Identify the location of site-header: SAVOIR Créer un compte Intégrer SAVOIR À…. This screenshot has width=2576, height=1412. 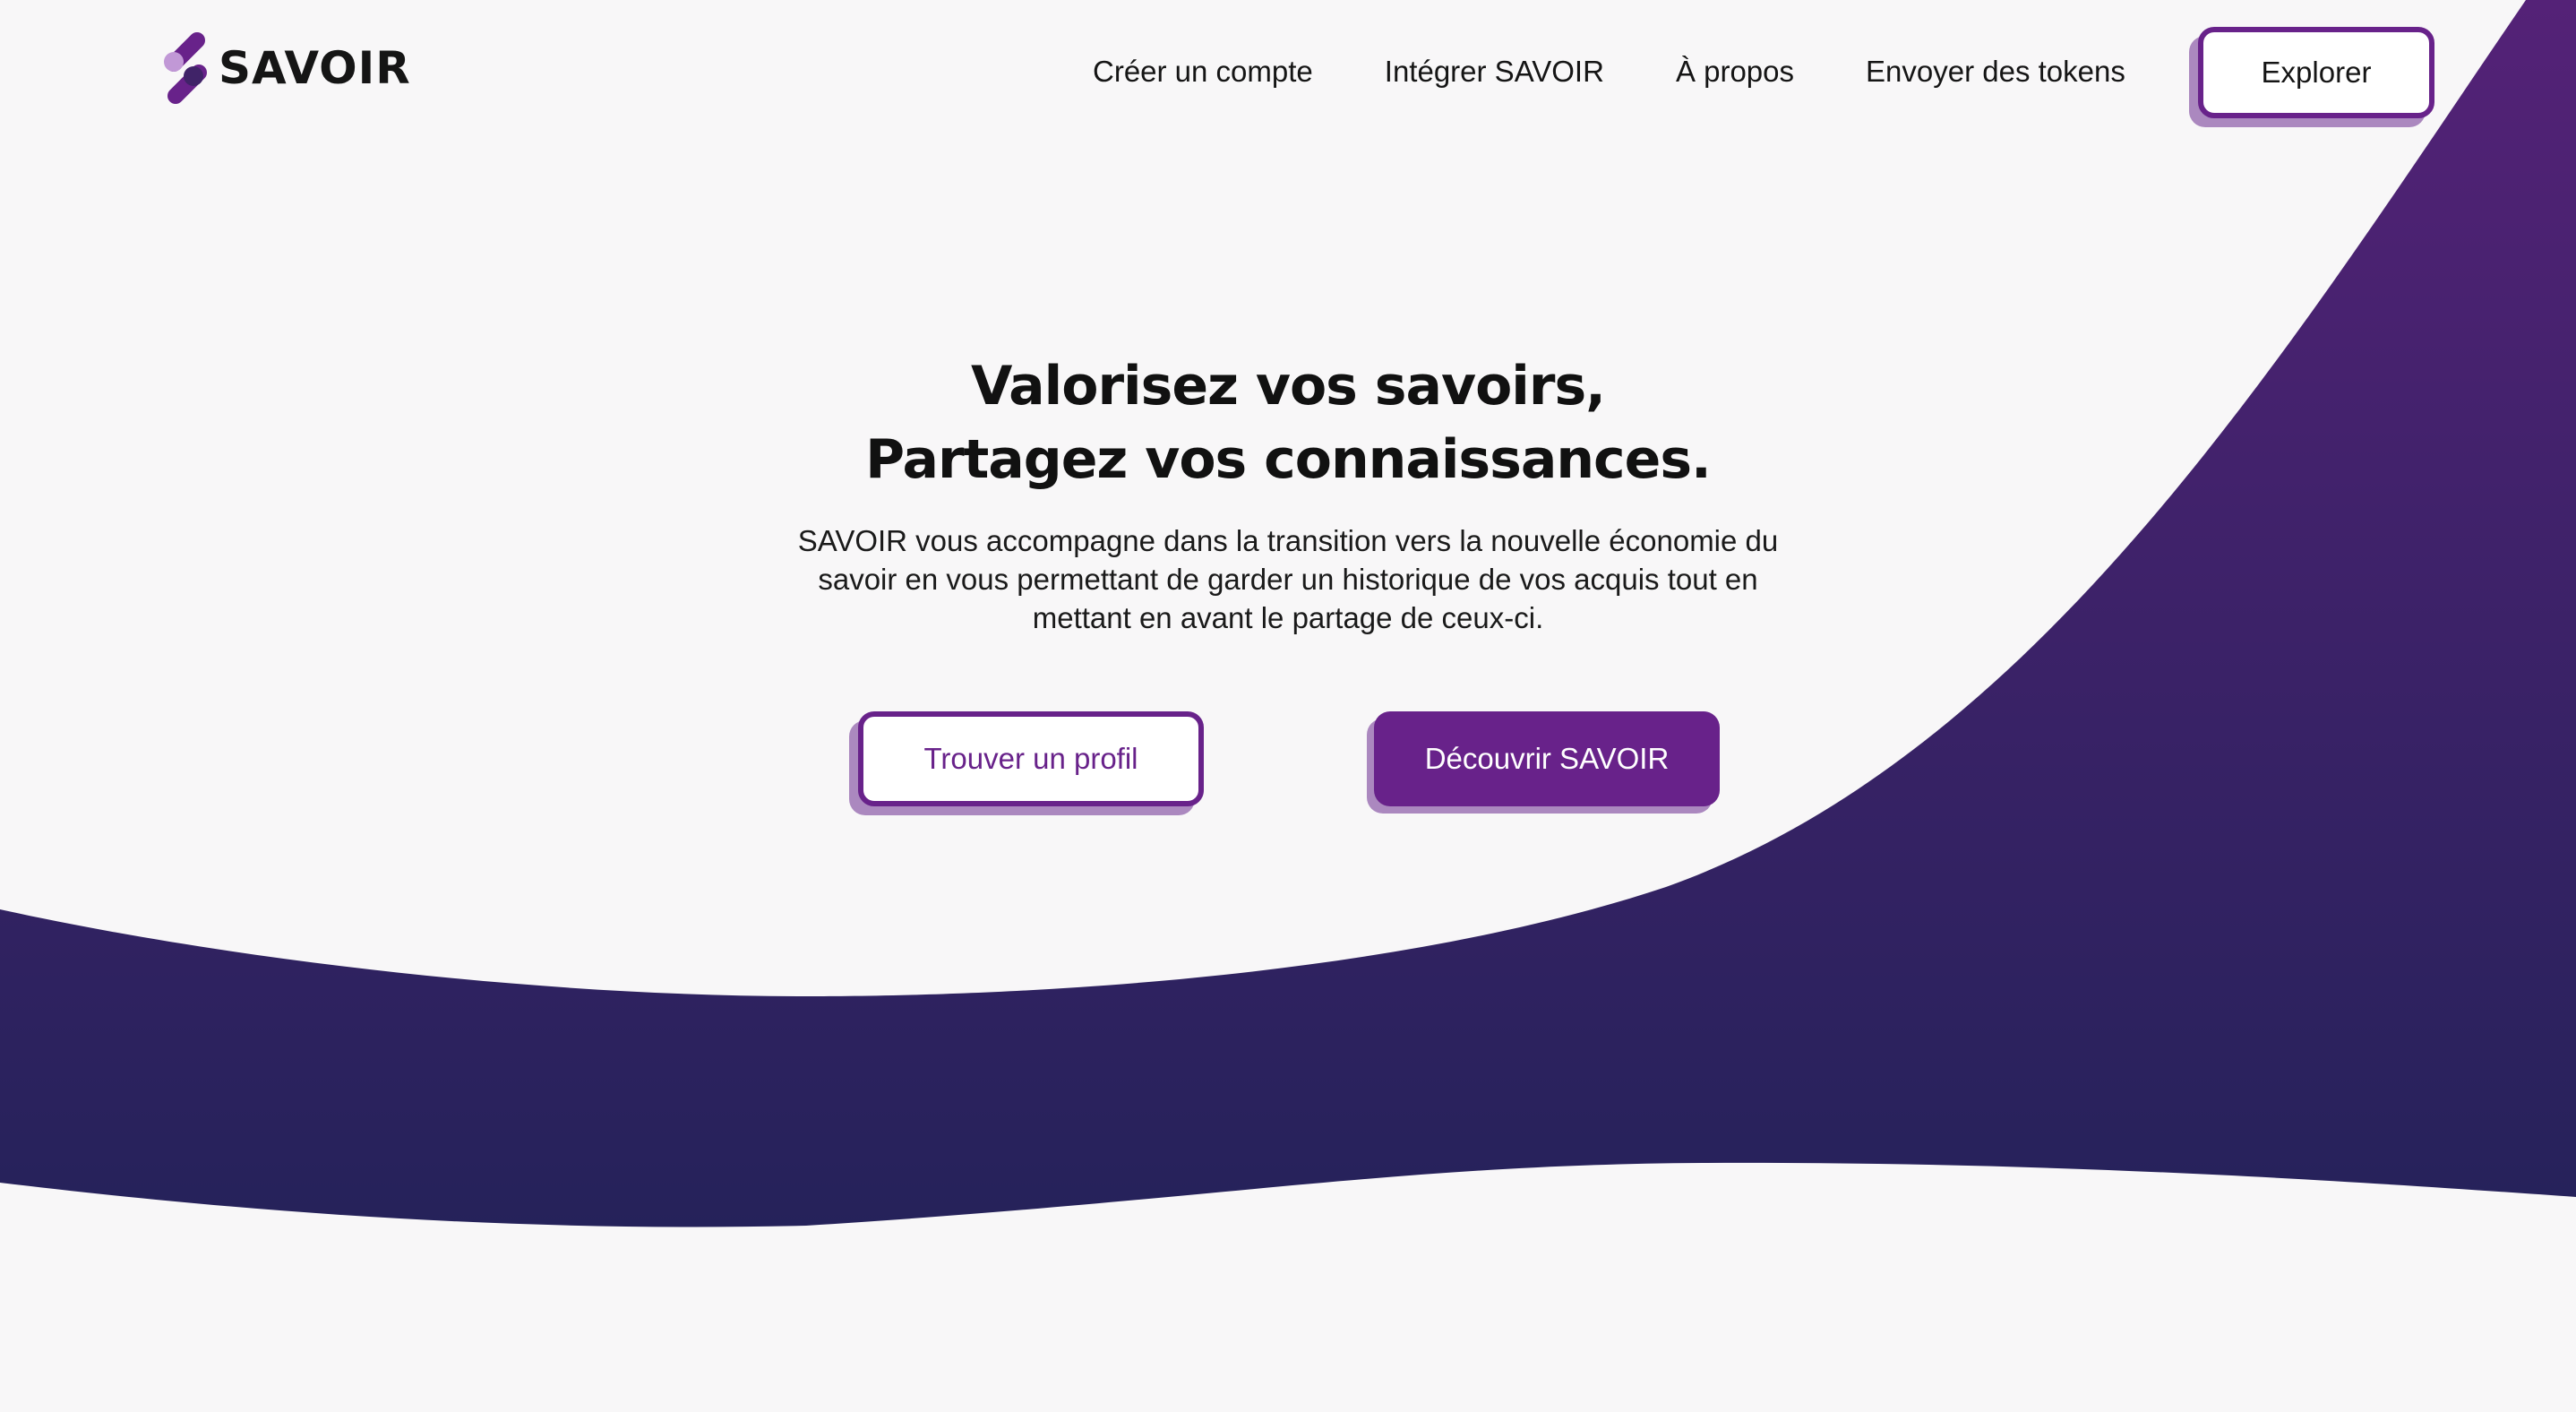
(1288, 71).